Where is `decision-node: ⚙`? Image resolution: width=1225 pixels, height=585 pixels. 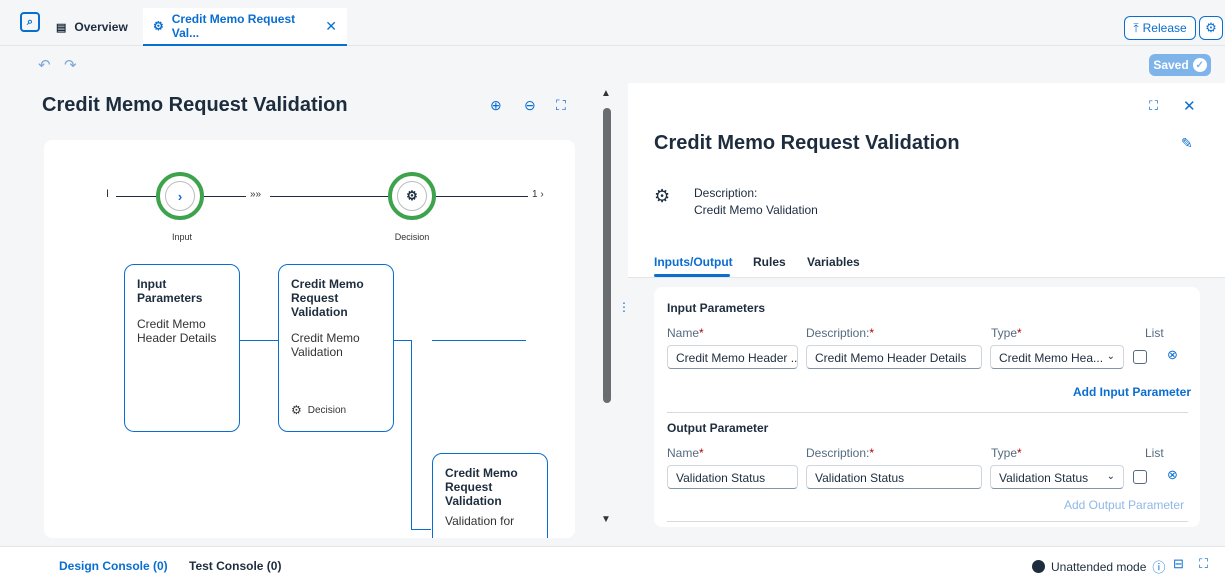
decision-node: ⚙ is located at coordinates (412, 196).